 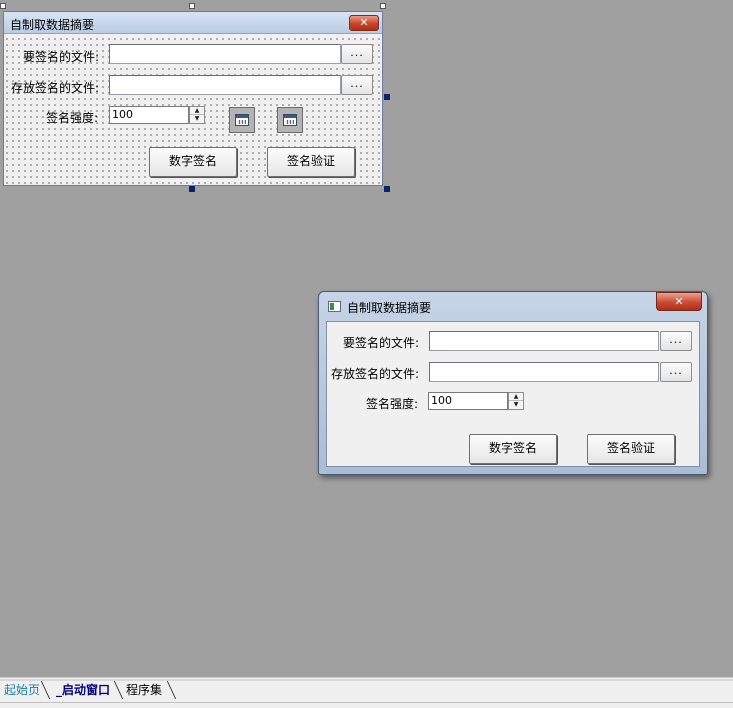 What do you see at coordinates (392, 404) in the screenshot?
I see `strength-label: 签名强度:` at bounding box center [392, 404].